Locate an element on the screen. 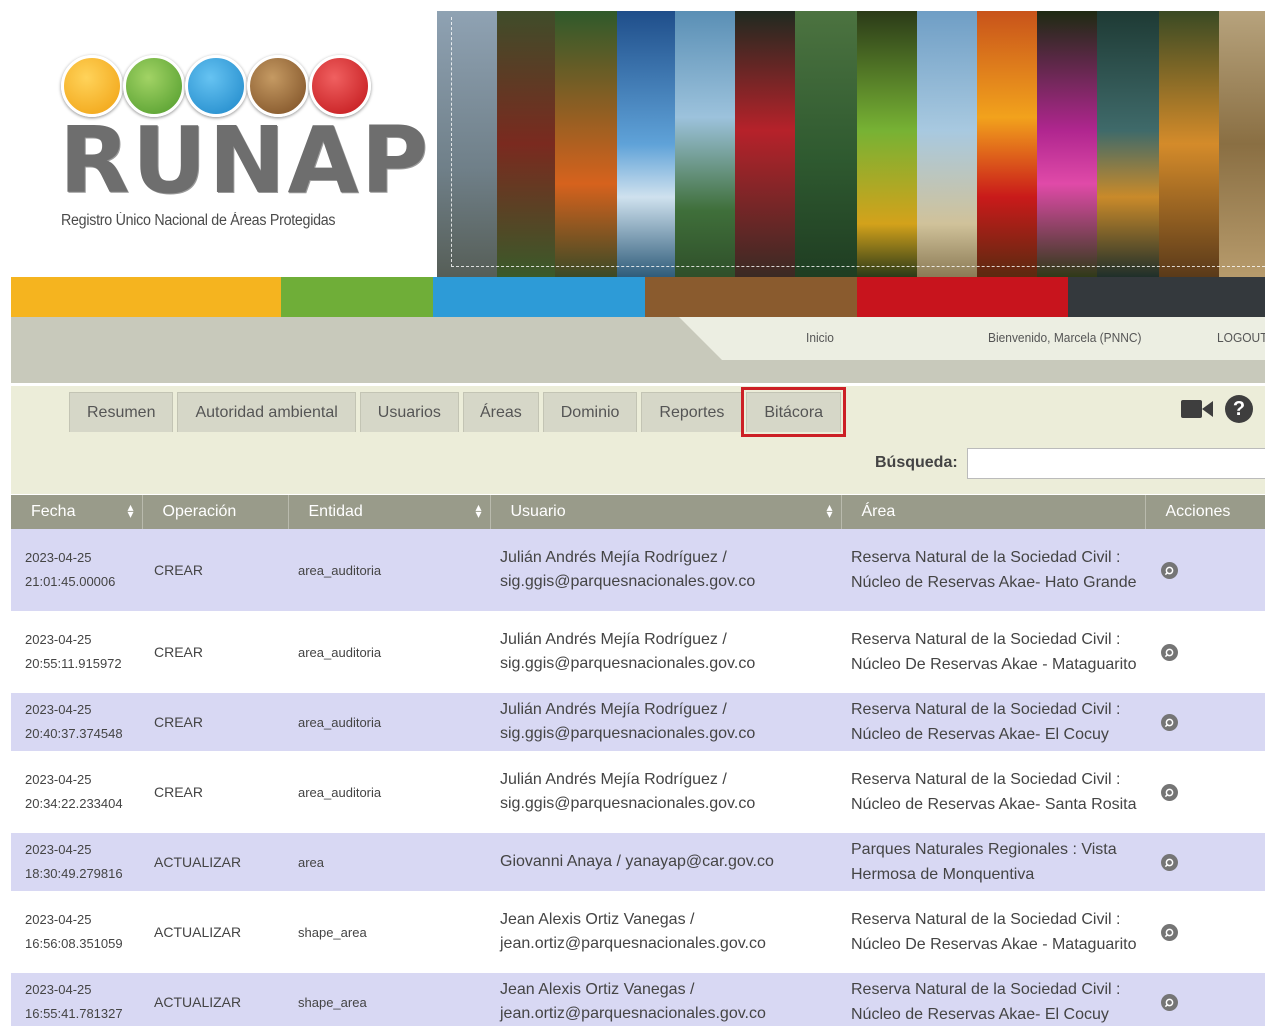 This screenshot has width=1265, height=1026. tab-dominio: Dominio is located at coordinates (590, 412).